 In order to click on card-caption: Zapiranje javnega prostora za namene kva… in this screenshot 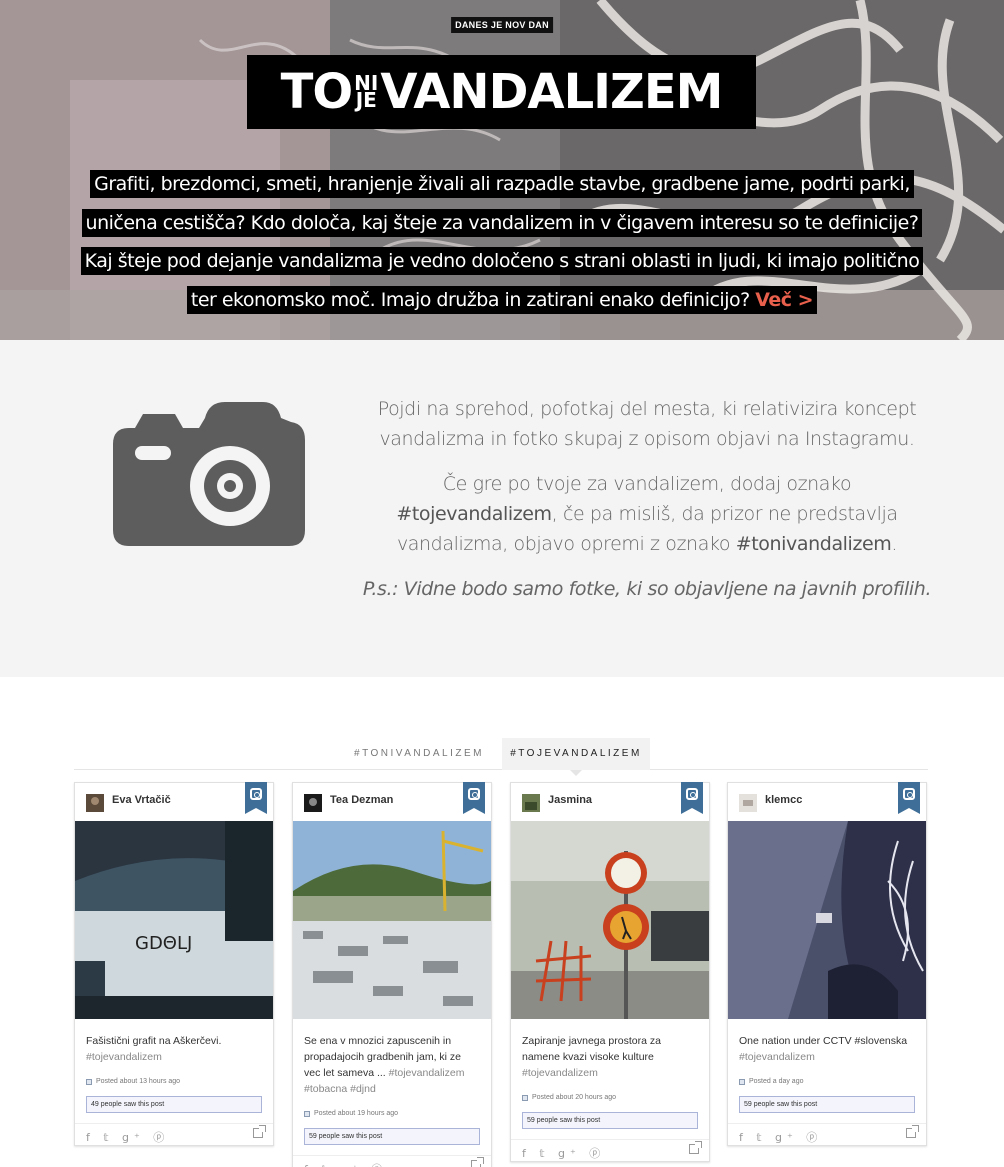, I will do `click(591, 1057)`.